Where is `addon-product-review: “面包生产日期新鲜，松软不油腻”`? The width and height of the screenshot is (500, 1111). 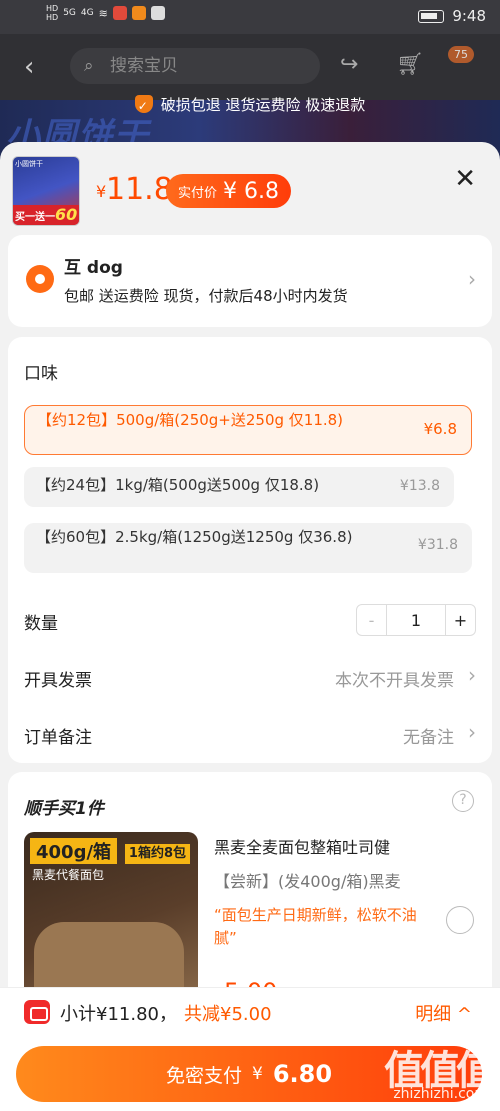
addon-product-review: “面包生产日期新鲜，松软不油腻” is located at coordinates (315, 926).